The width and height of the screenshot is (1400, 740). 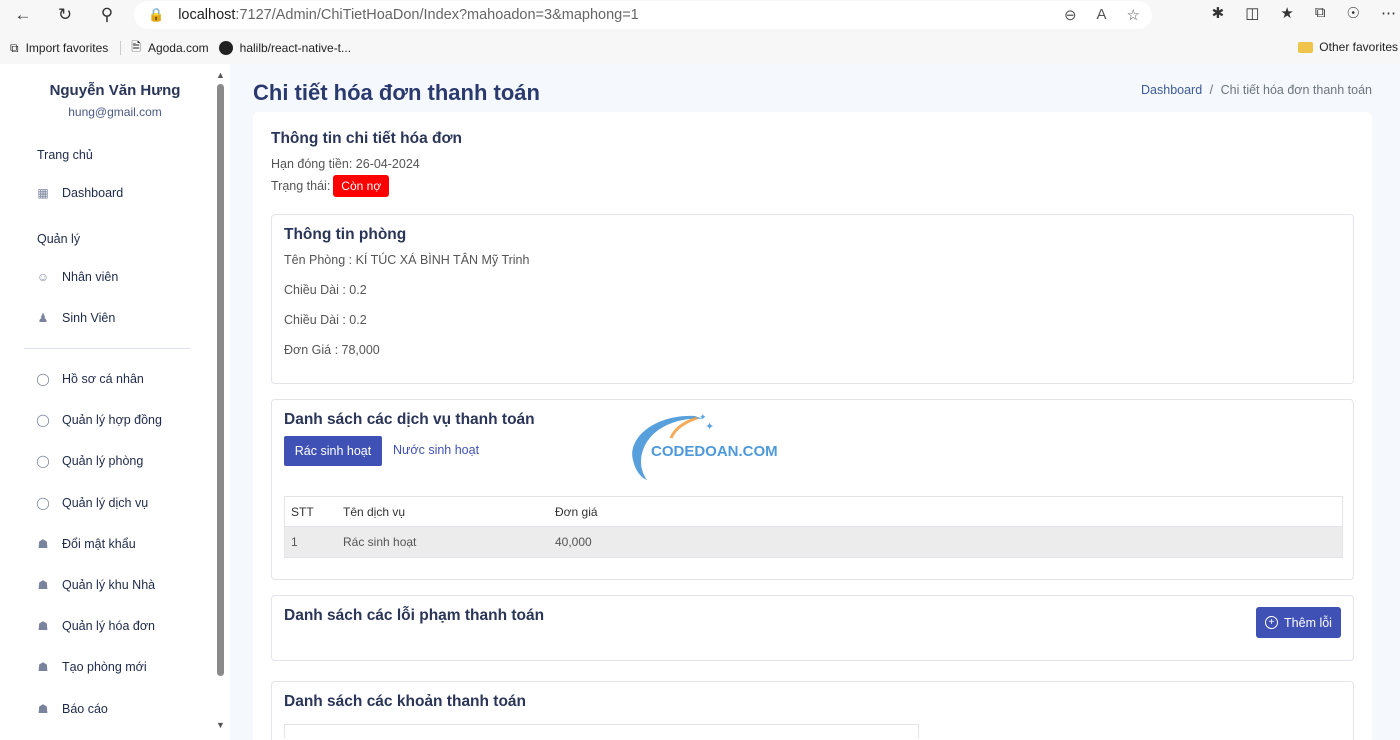 What do you see at coordinates (95, 626) in the screenshot?
I see `sidebar-item-invoices: ☗ Quản lý hóa đơn` at bounding box center [95, 626].